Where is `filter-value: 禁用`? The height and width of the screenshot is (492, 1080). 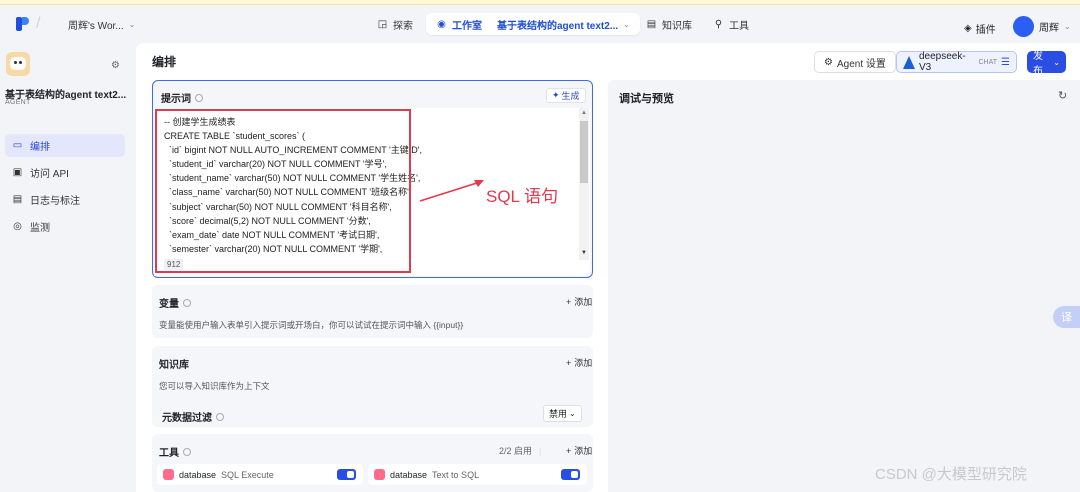 filter-value: 禁用 is located at coordinates (558, 414).